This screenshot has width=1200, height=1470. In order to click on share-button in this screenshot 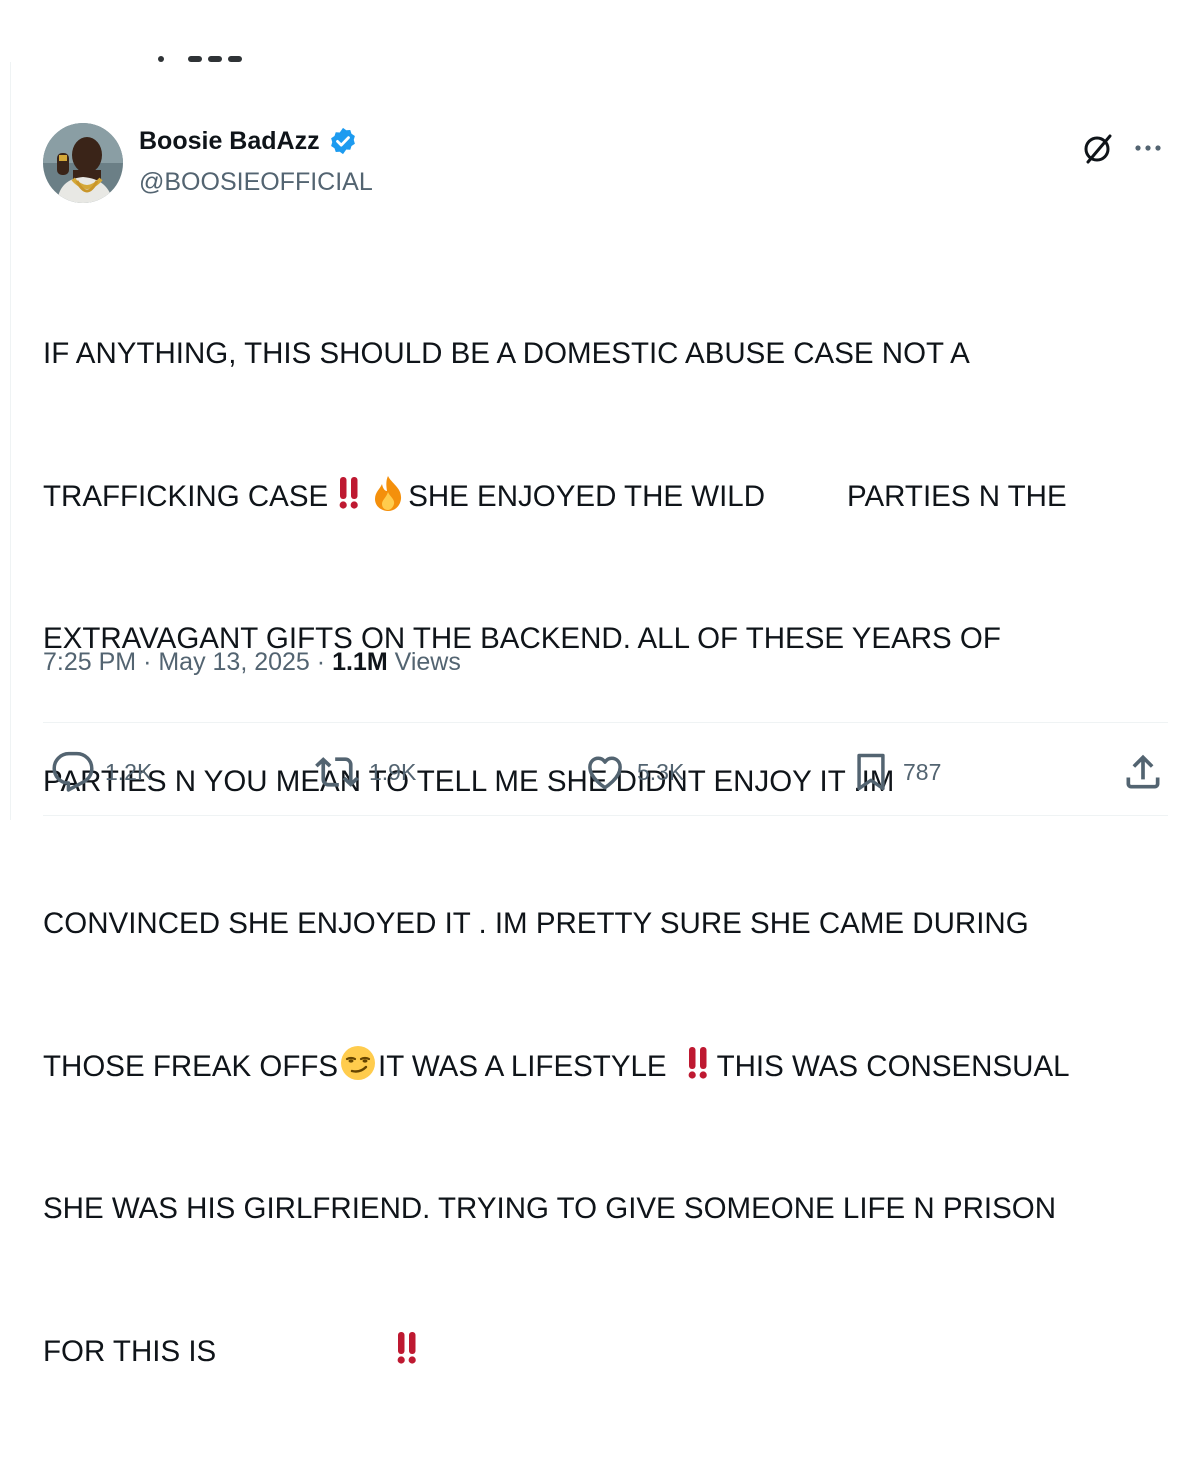, I will do `click(1143, 772)`.